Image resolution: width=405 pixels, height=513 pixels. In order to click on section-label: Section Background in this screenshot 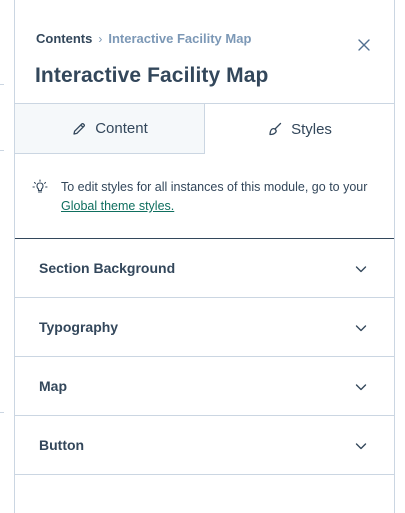, I will do `click(107, 268)`.